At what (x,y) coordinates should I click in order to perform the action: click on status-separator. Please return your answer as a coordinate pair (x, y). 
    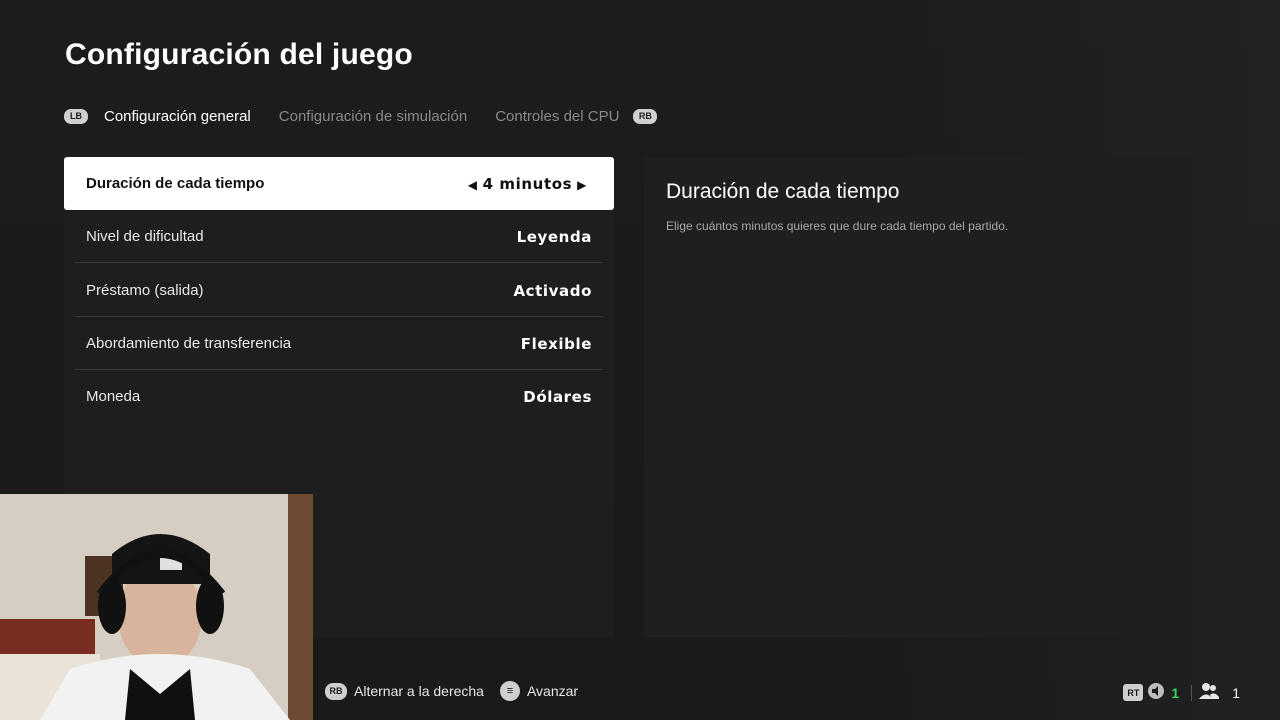
    Looking at the image, I should click on (1192, 692).